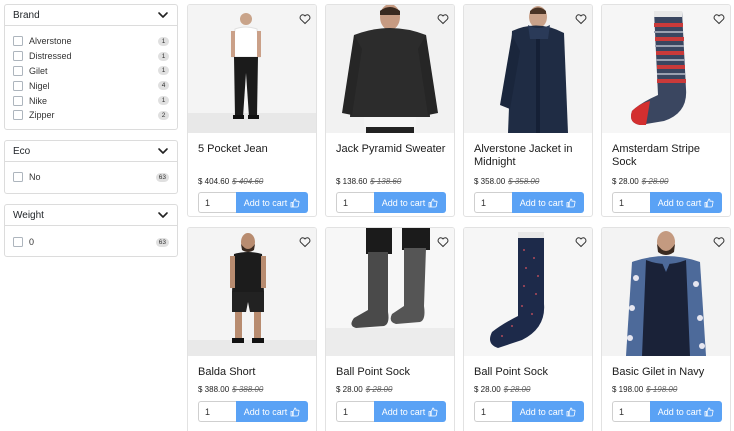  I want to click on old-price: $ 28.00, so click(517, 389).